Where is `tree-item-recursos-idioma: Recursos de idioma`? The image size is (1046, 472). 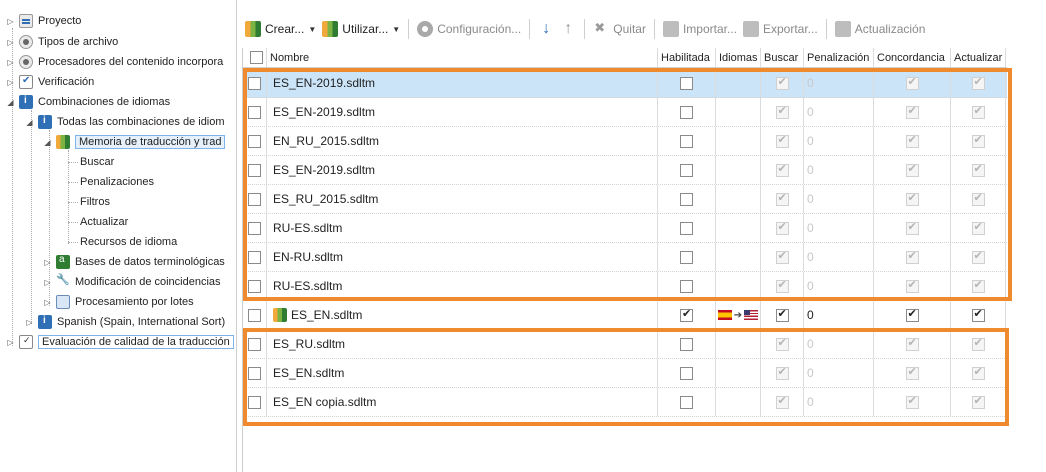
tree-item-recursos-idioma: Recursos de idioma is located at coordinates (128, 242).